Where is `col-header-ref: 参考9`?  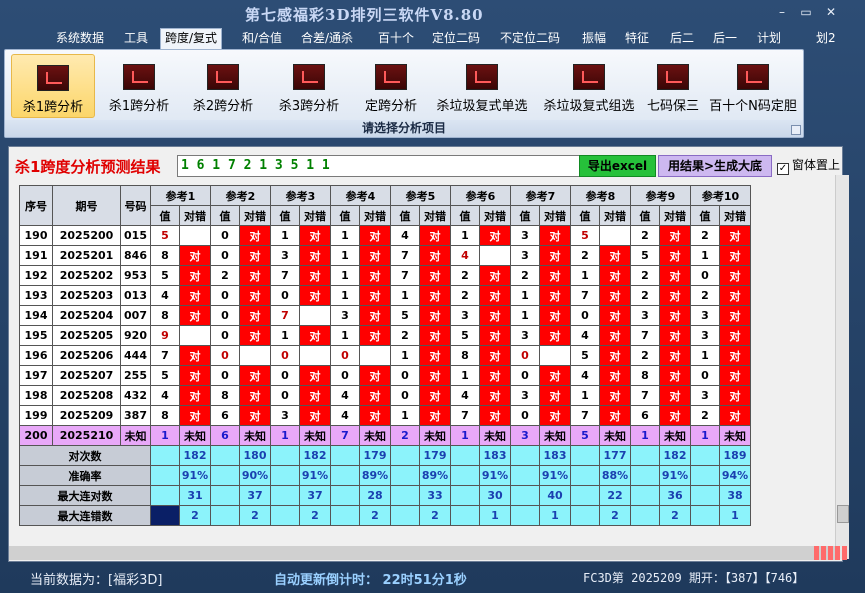 col-header-ref: 参考9 is located at coordinates (660, 195).